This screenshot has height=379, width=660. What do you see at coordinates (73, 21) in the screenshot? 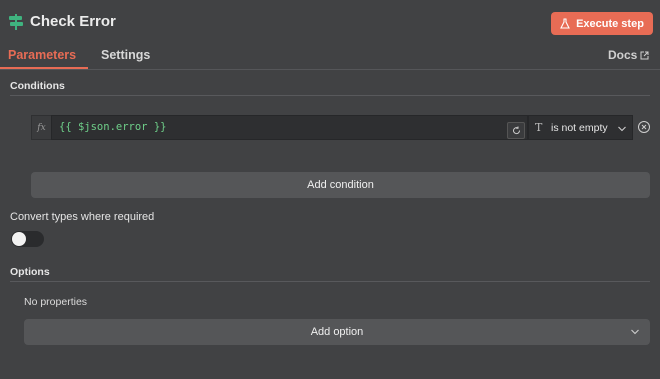
I see `node-title: Check Error` at bounding box center [73, 21].